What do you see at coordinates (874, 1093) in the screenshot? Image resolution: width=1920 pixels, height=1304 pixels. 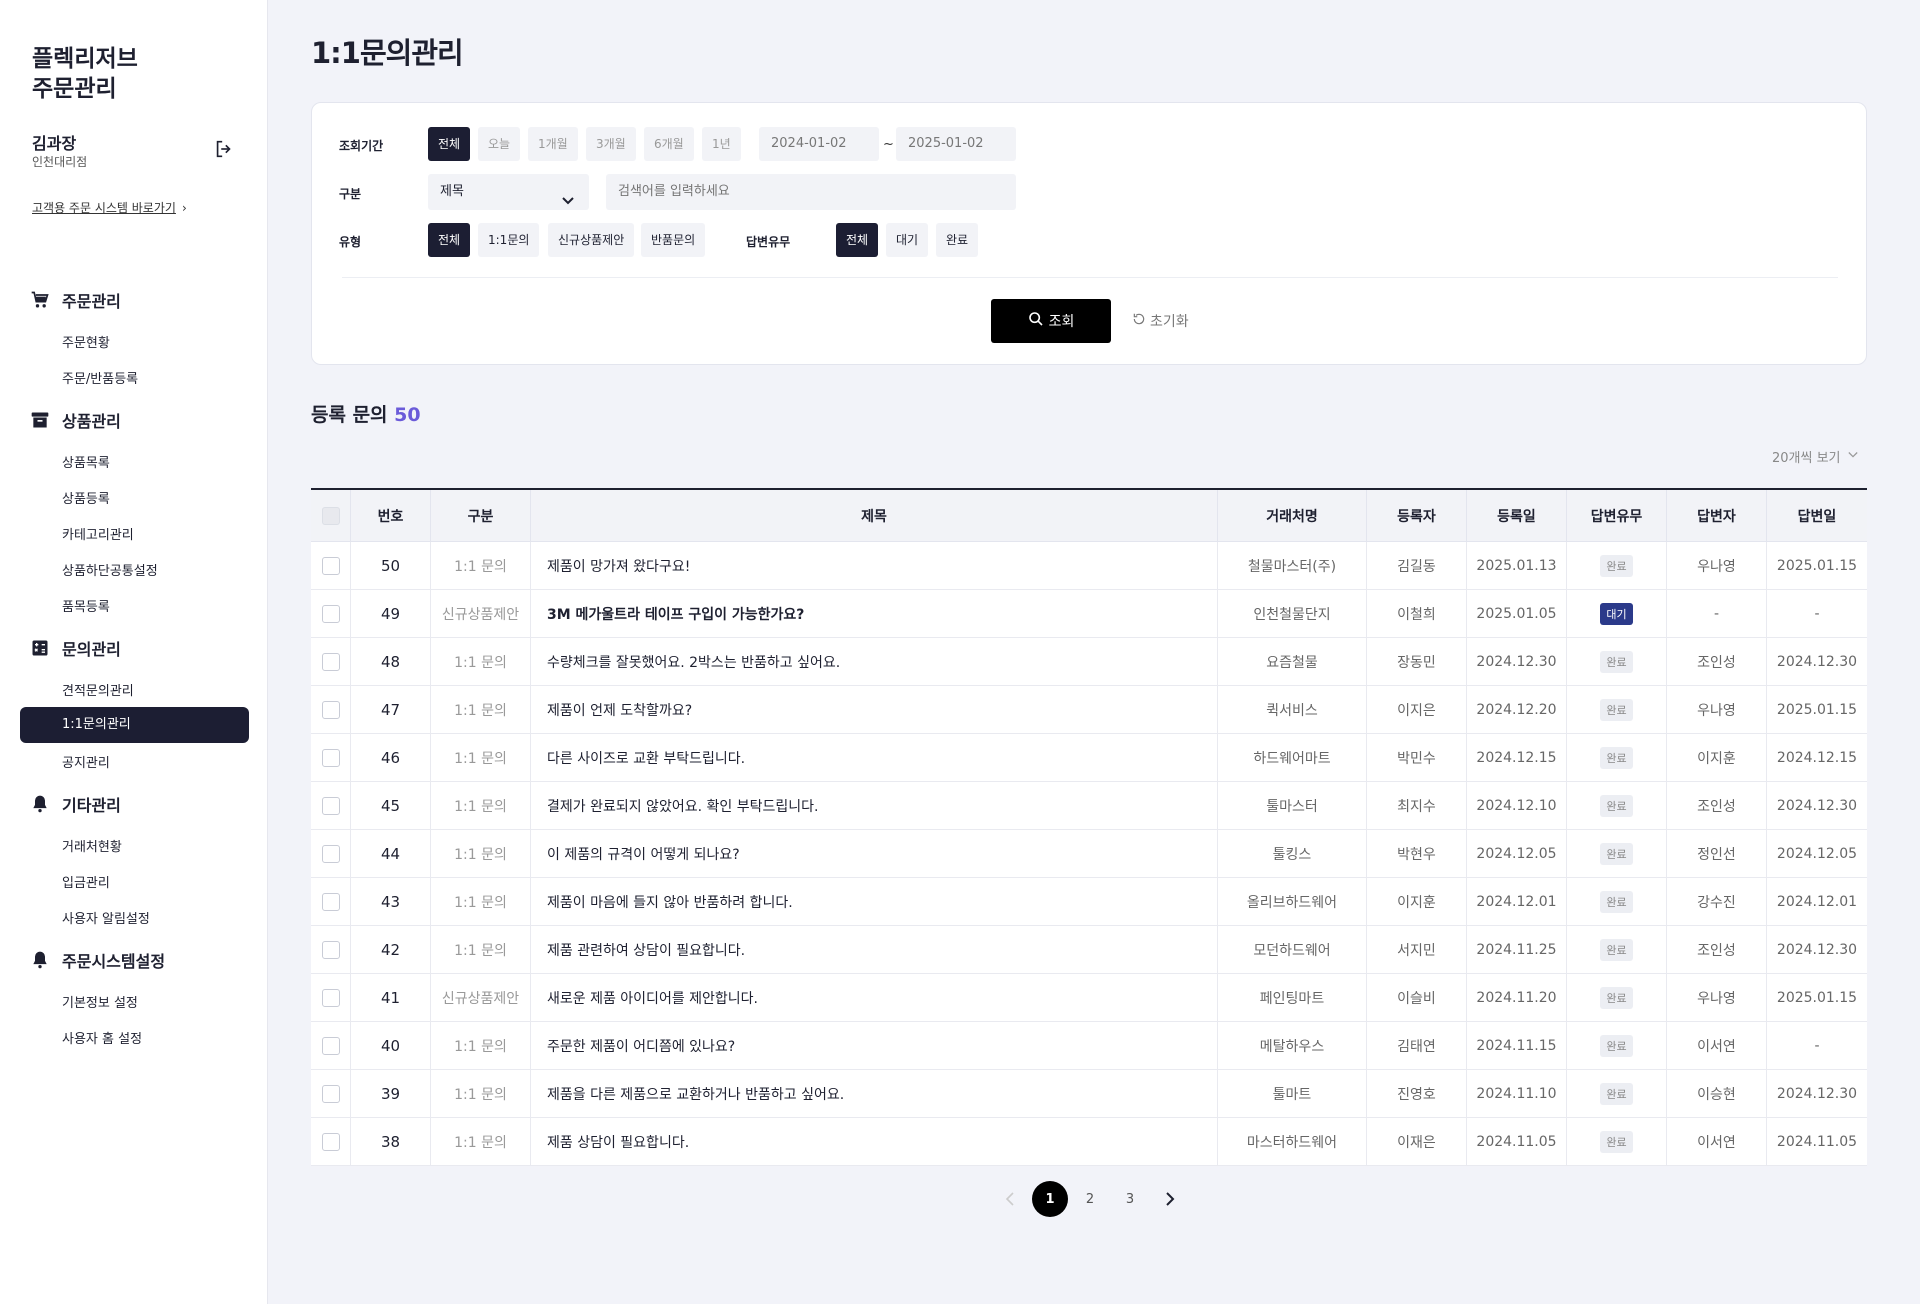 I see `cell-title: 제품을 다른 제품으로 교환하거나 반품하고 싶어요.` at bounding box center [874, 1093].